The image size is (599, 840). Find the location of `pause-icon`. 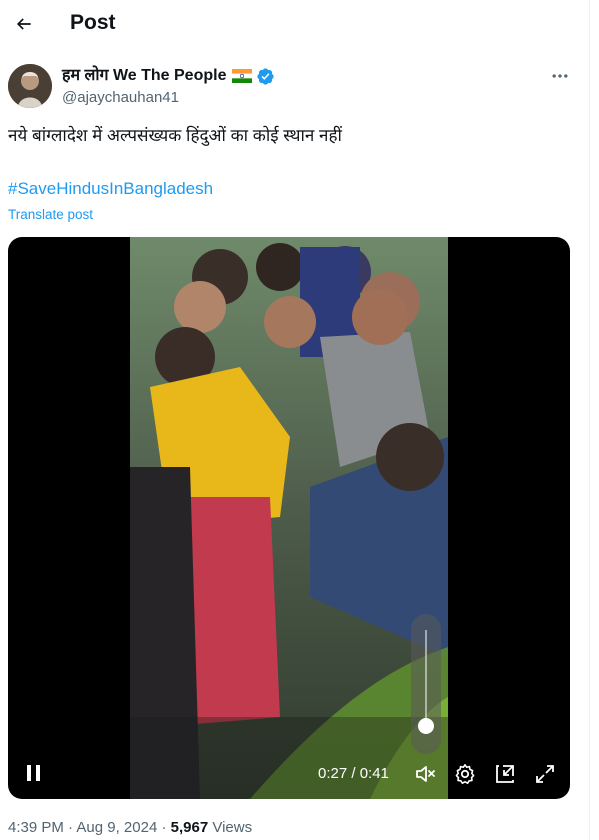

pause-icon is located at coordinates (33, 773).